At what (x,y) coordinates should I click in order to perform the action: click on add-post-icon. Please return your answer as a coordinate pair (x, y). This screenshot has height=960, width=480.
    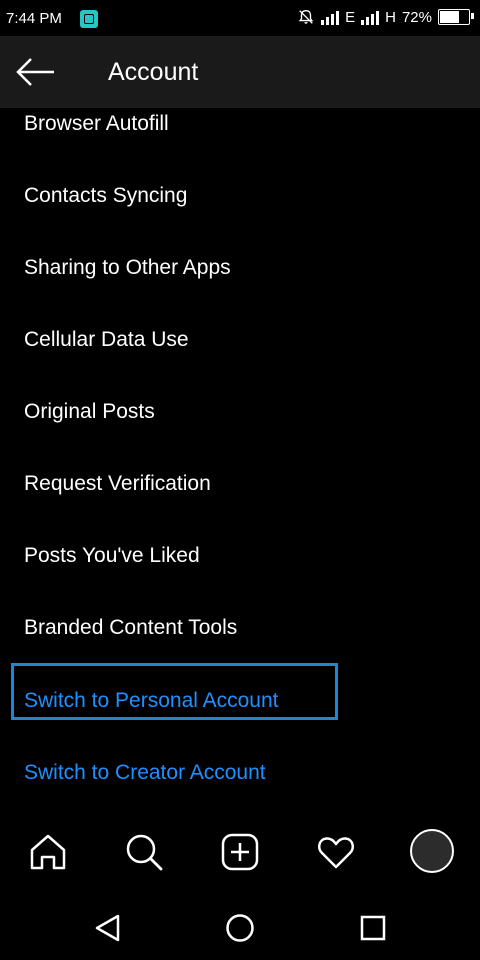
    Looking at the image, I should click on (240, 852).